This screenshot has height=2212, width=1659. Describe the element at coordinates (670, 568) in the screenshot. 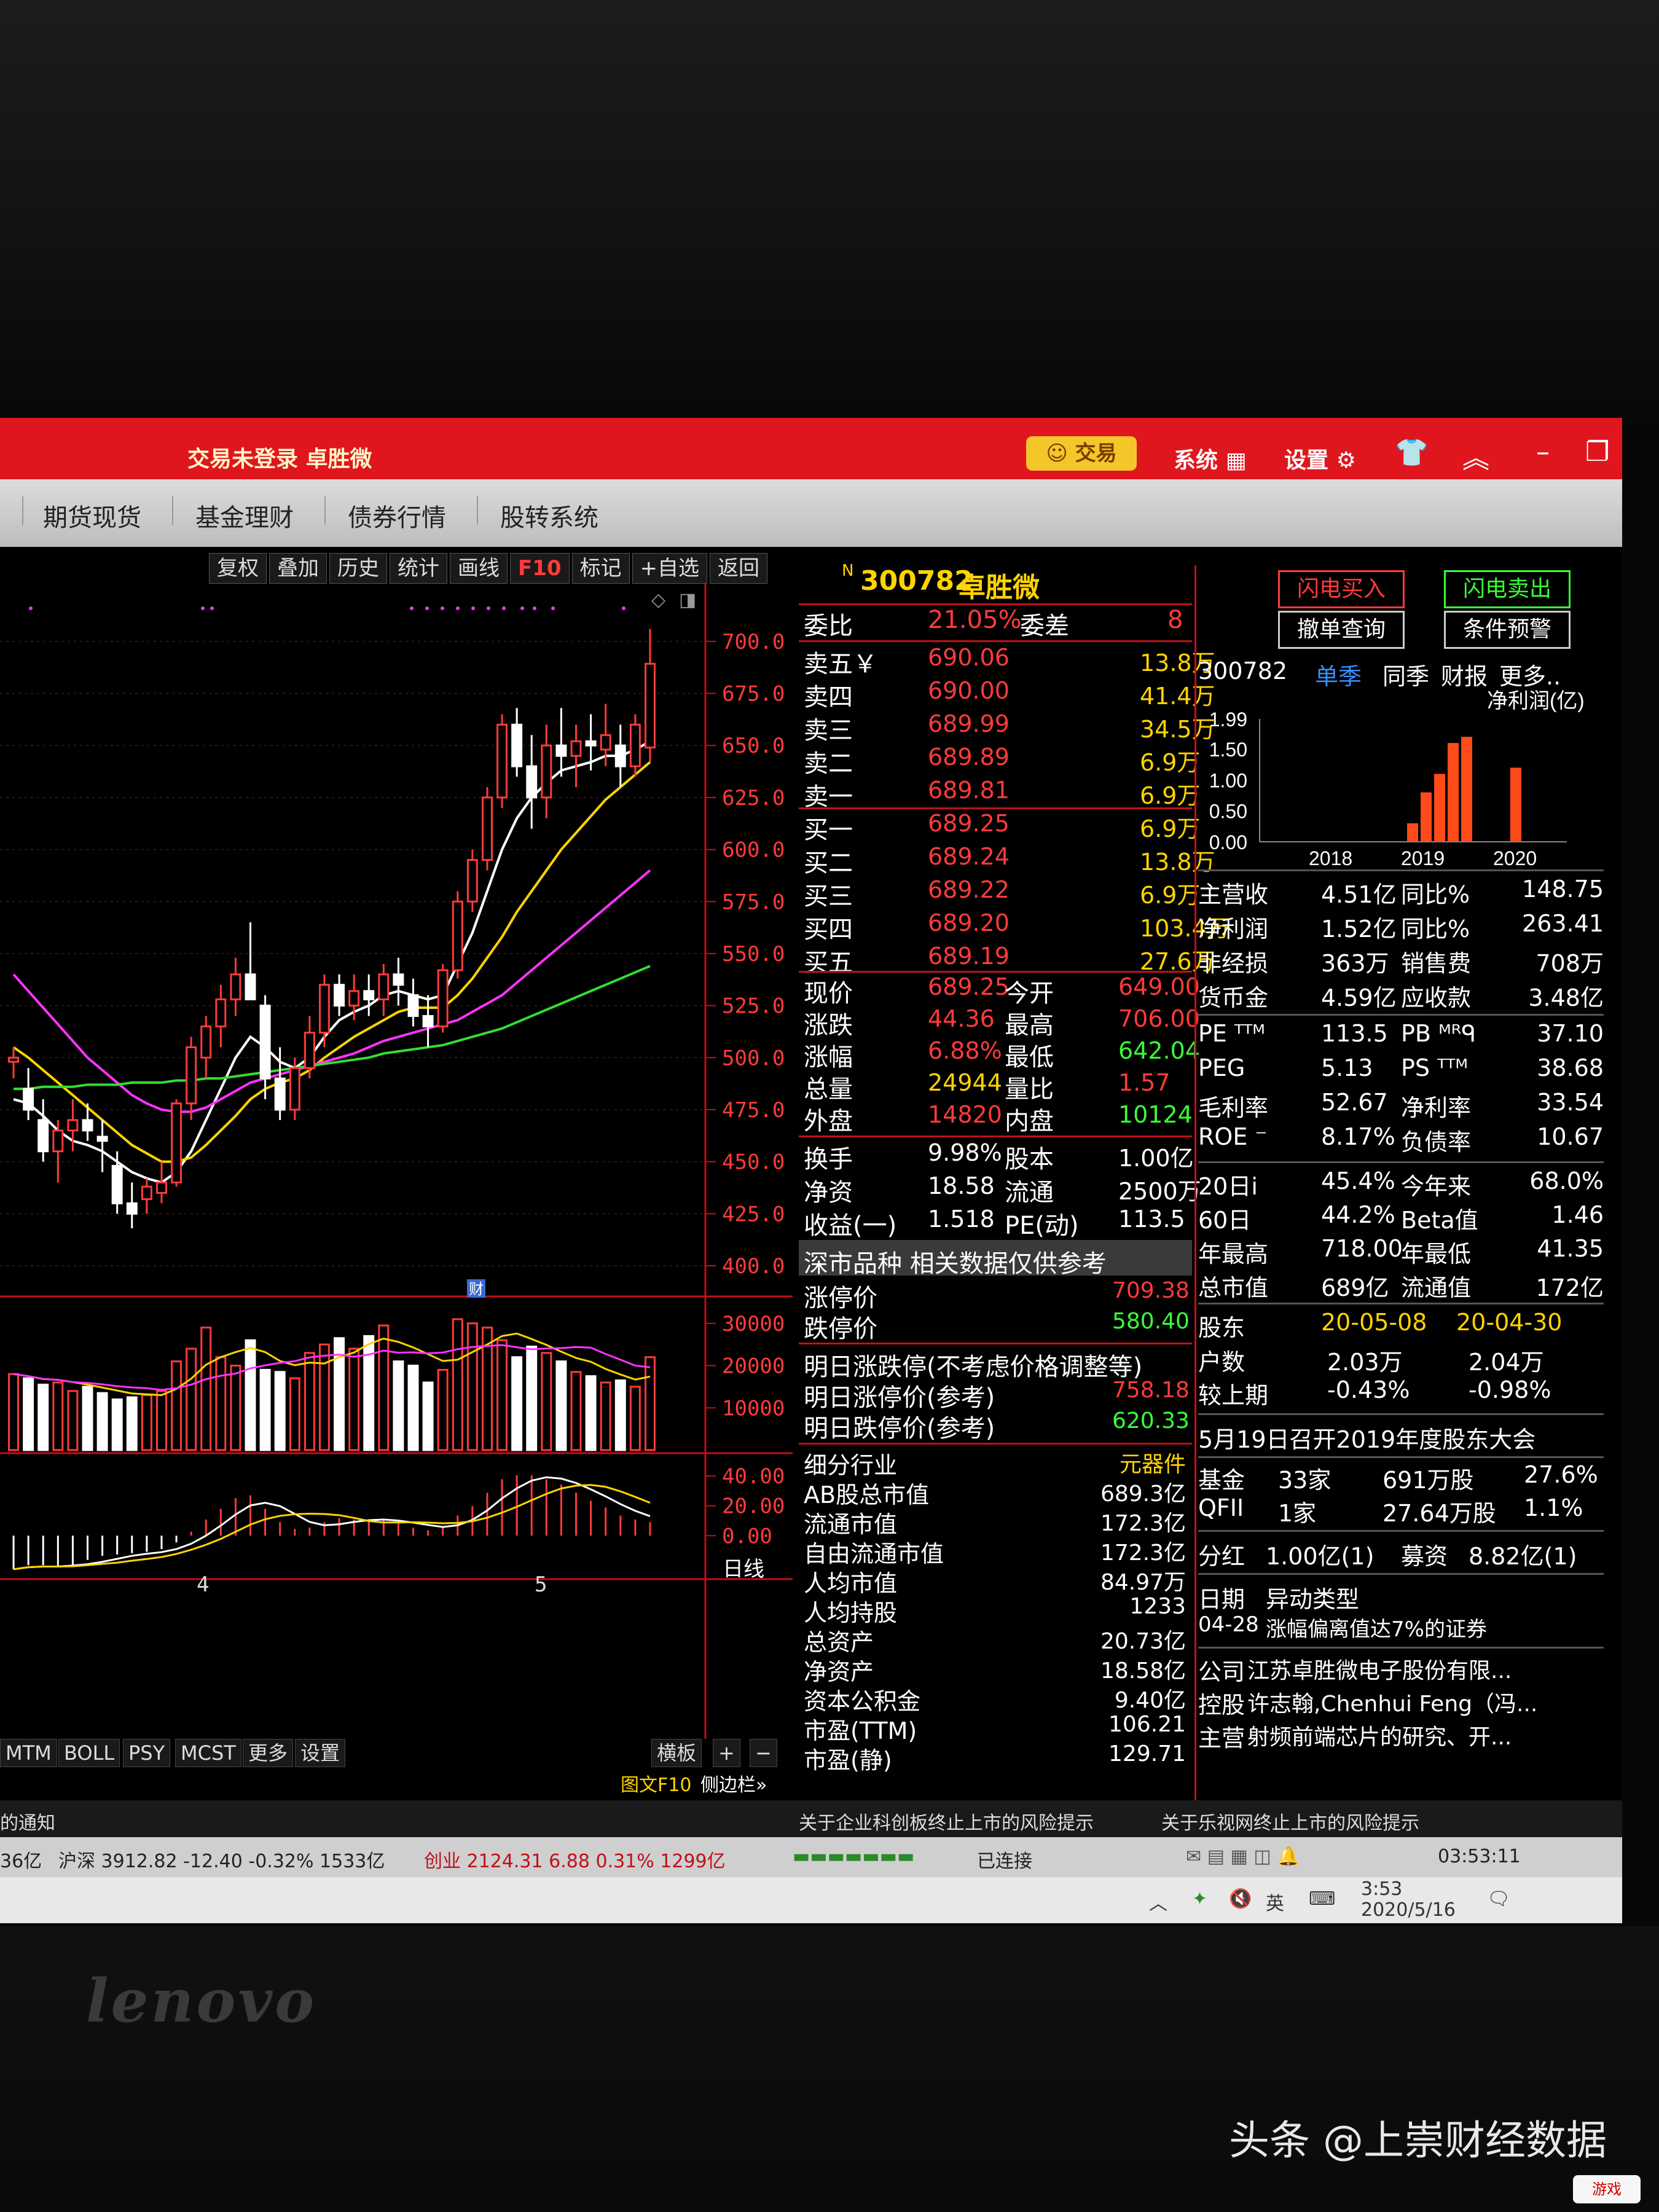

I see `add-watchlist-button: +自选` at that location.